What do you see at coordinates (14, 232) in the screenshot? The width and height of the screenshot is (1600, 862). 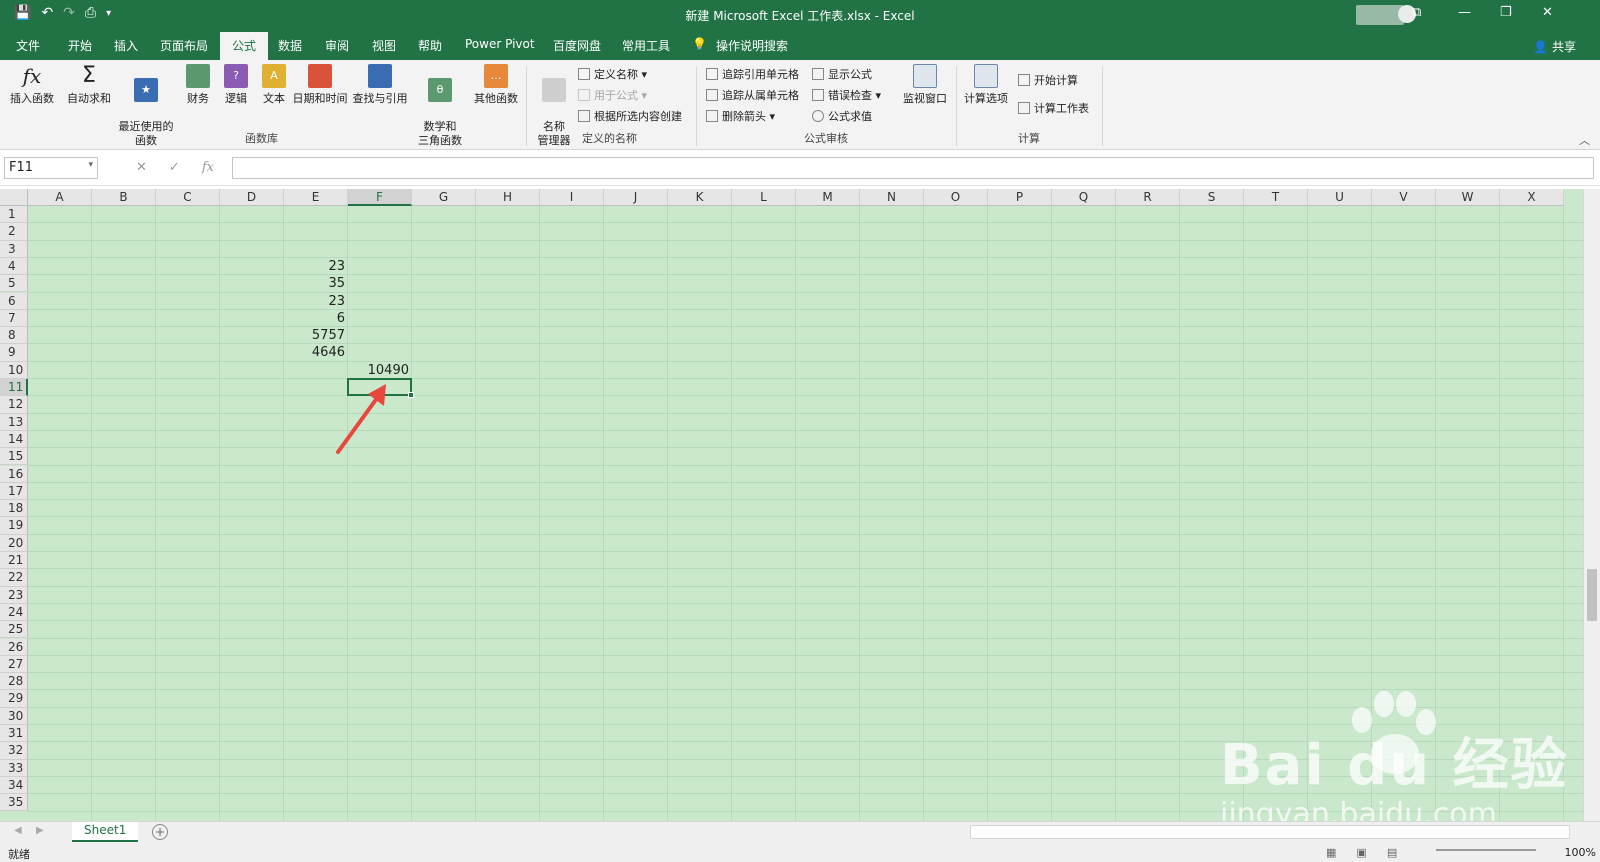 I see `row-header-2: 2` at bounding box center [14, 232].